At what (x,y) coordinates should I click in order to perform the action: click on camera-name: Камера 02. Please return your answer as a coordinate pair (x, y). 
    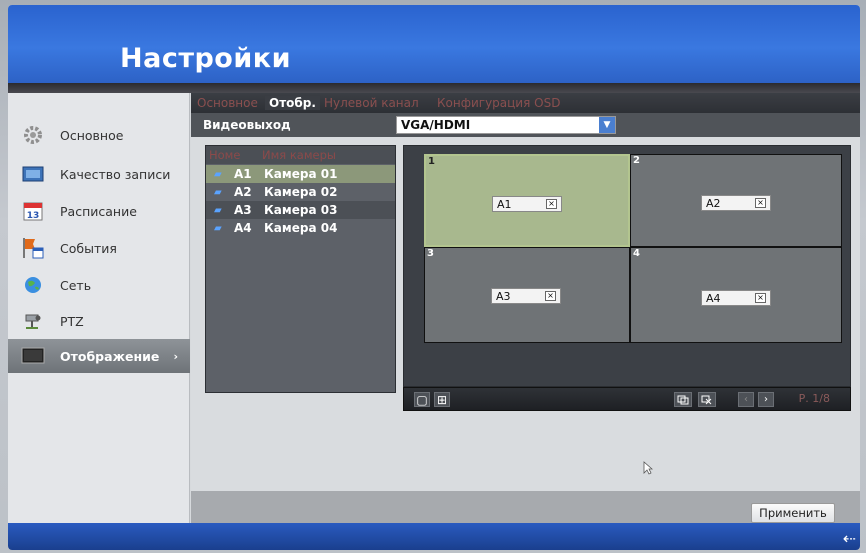
    Looking at the image, I should click on (301, 192).